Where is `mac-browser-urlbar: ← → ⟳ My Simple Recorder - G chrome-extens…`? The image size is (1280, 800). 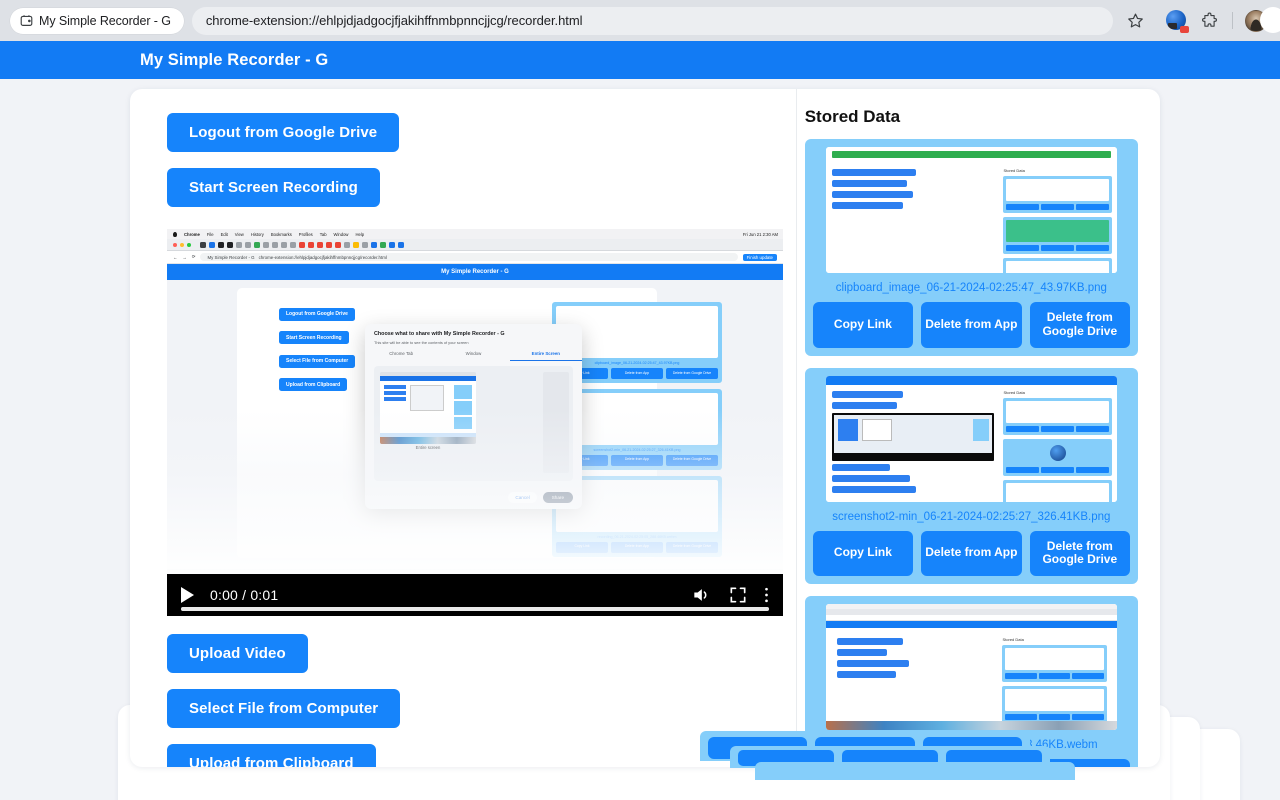
mac-browser-urlbar: ← → ⟳ My Simple Recorder - G chrome-extens… is located at coordinates (475, 257).